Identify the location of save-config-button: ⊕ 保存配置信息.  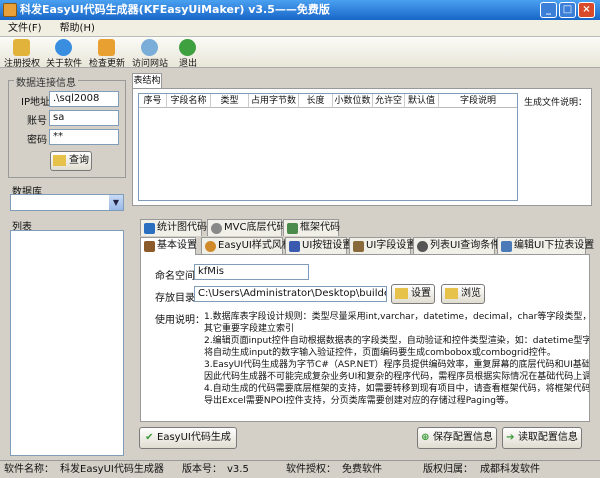
(457, 438).